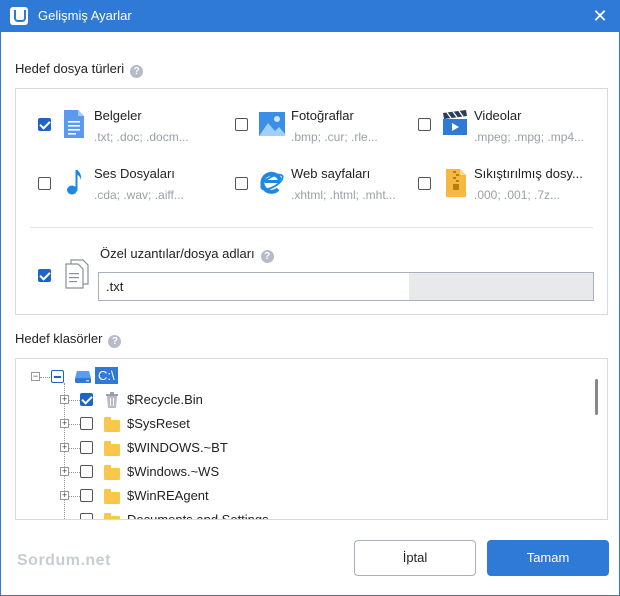  What do you see at coordinates (501, 286) in the screenshot?
I see `custom-ext-input-disabled-area` at bounding box center [501, 286].